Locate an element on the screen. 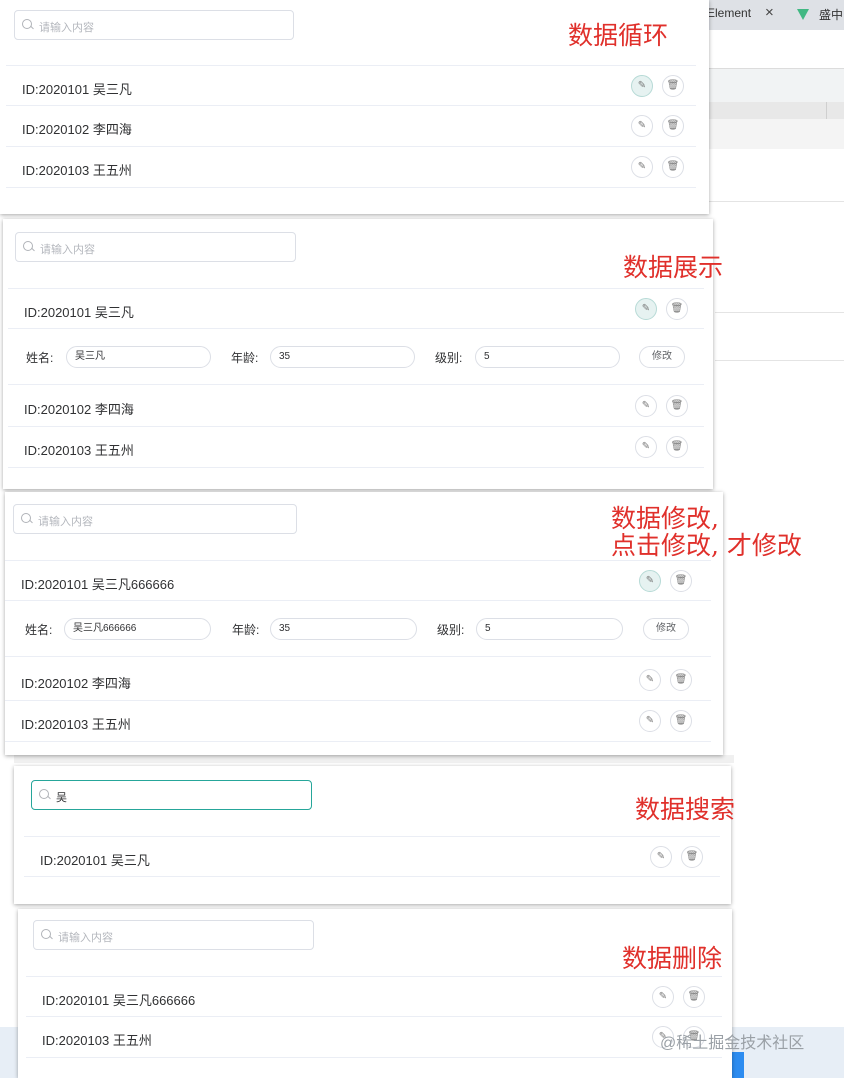 Image resolution: width=844 pixels, height=1078 pixels. browser-address-area is located at coordinates (774, 49).